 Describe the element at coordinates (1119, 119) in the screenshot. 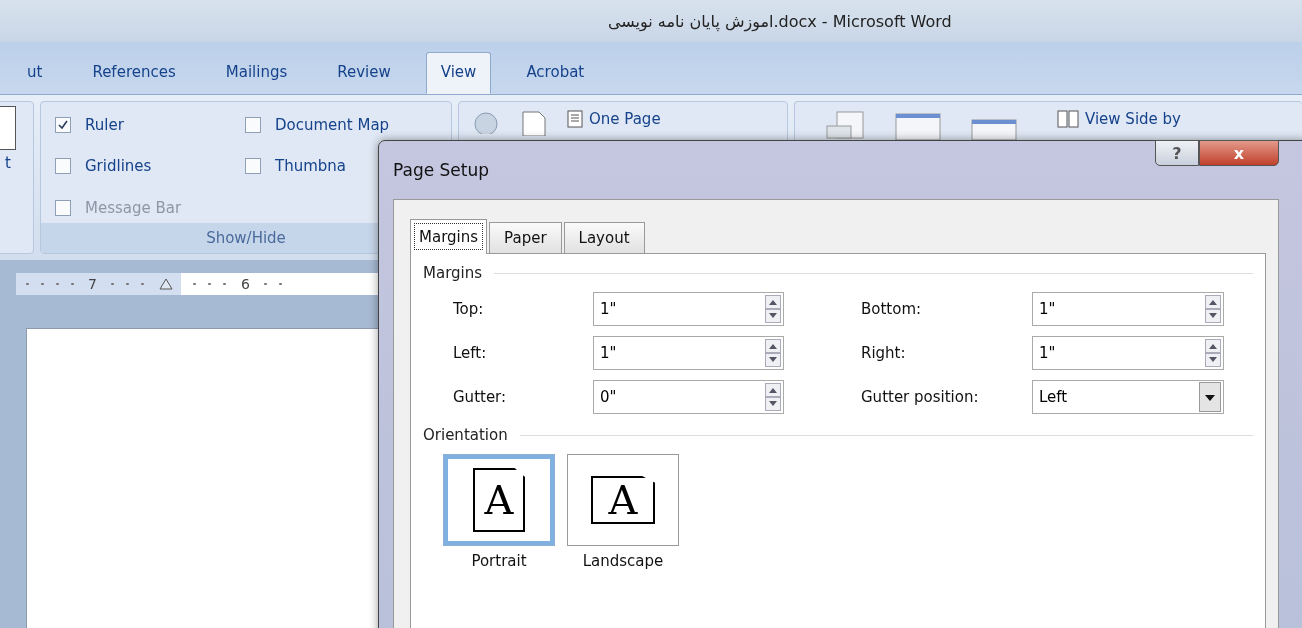

I see `view-side-by-side-button: View Side by` at that location.